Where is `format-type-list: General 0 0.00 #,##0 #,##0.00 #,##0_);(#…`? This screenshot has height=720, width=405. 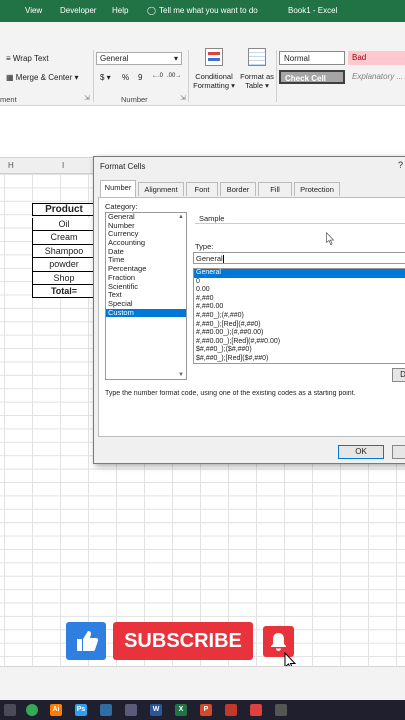 format-type-list: General 0 0.00 #,##0 #,##0.00 #,##0_);(#… is located at coordinates (299, 316).